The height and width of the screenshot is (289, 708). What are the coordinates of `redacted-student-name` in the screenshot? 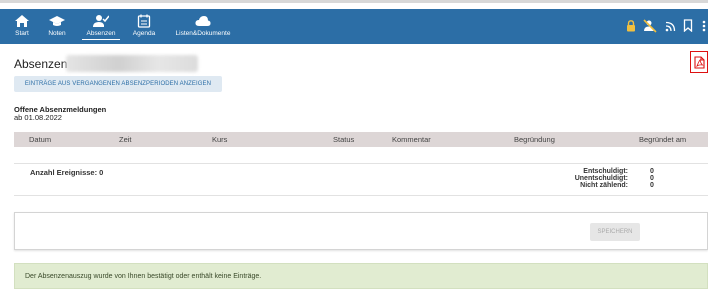 It's located at (132, 63).